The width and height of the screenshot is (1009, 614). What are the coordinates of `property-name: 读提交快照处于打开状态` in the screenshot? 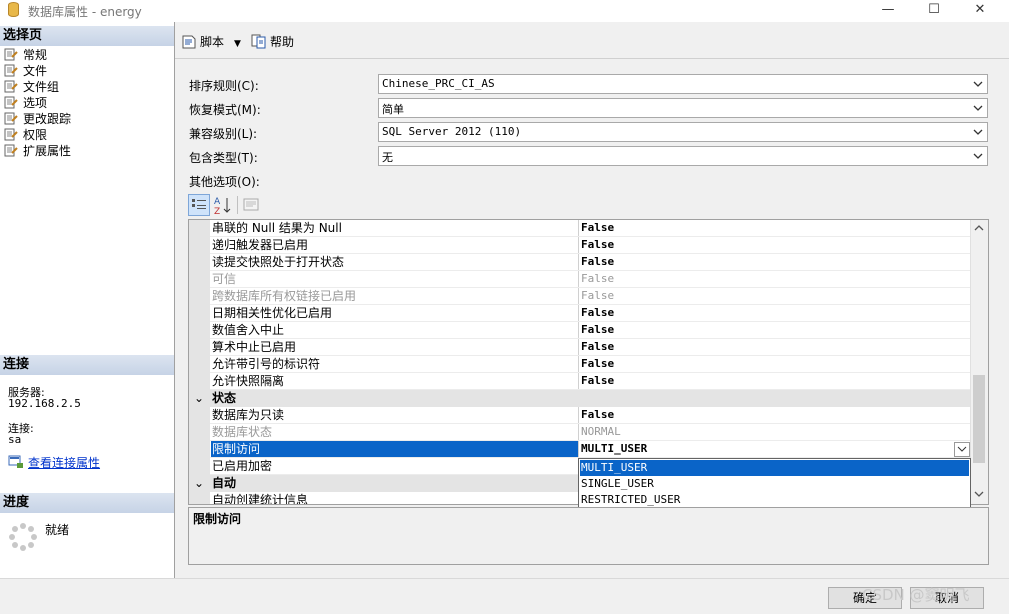 It's located at (395, 262).